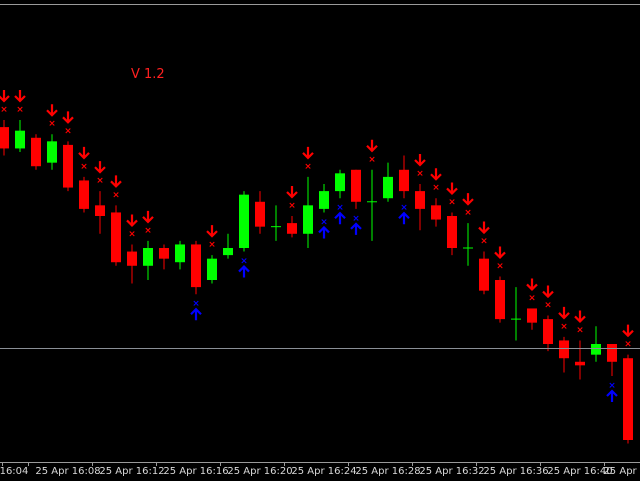  Describe the element at coordinates (132, 471) in the screenshot. I see `time-tick-label: 25 Apr 16:12` at that location.